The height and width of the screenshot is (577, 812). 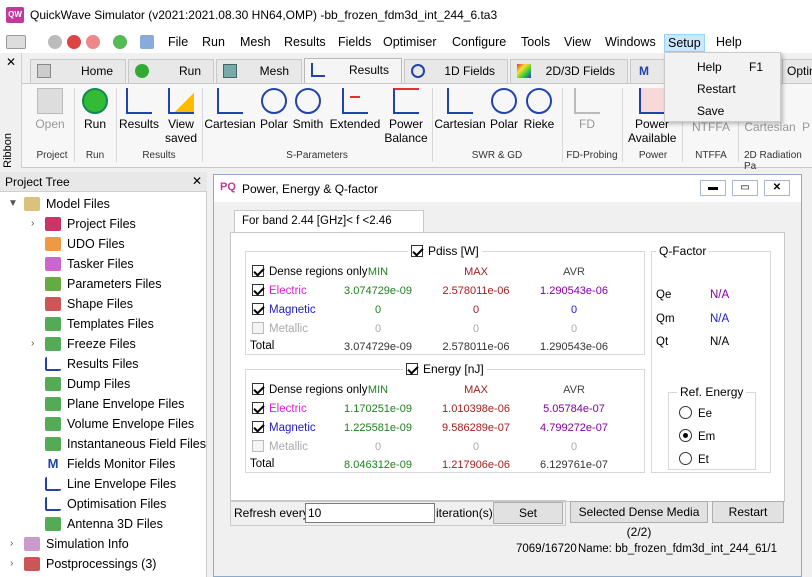 What do you see at coordinates (181, 116) in the screenshot?
I see `view-saved-button: View saved` at bounding box center [181, 116].